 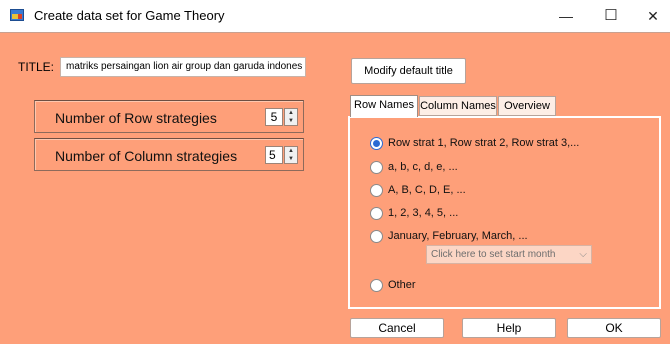 What do you see at coordinates (376, 167) in the screenshot?
I see `radio-lowercase-letters` at bounding box center [376, 167].